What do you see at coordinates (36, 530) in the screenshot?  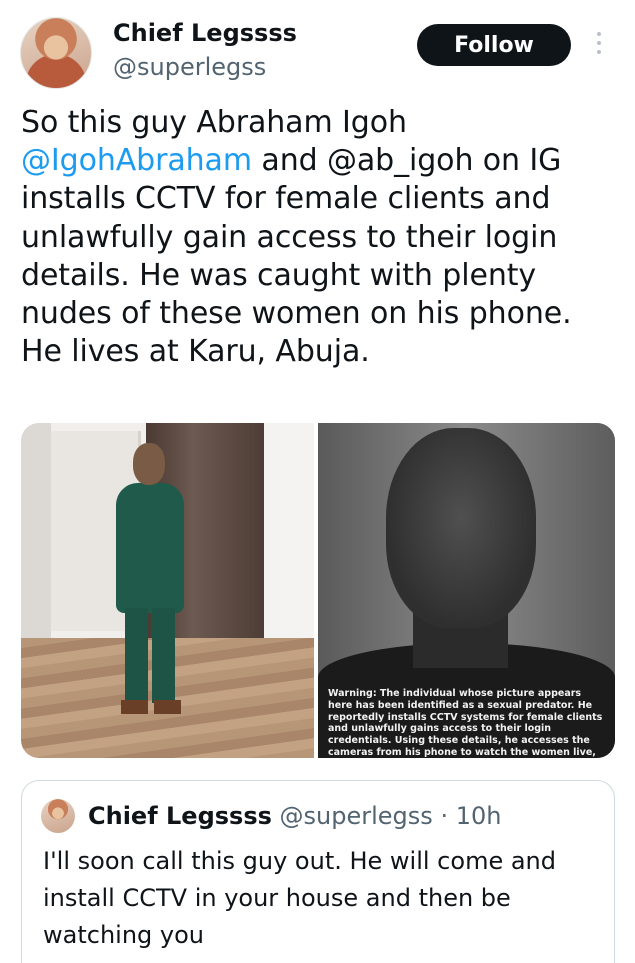 I see `wall` at bounding box center [36, 530].